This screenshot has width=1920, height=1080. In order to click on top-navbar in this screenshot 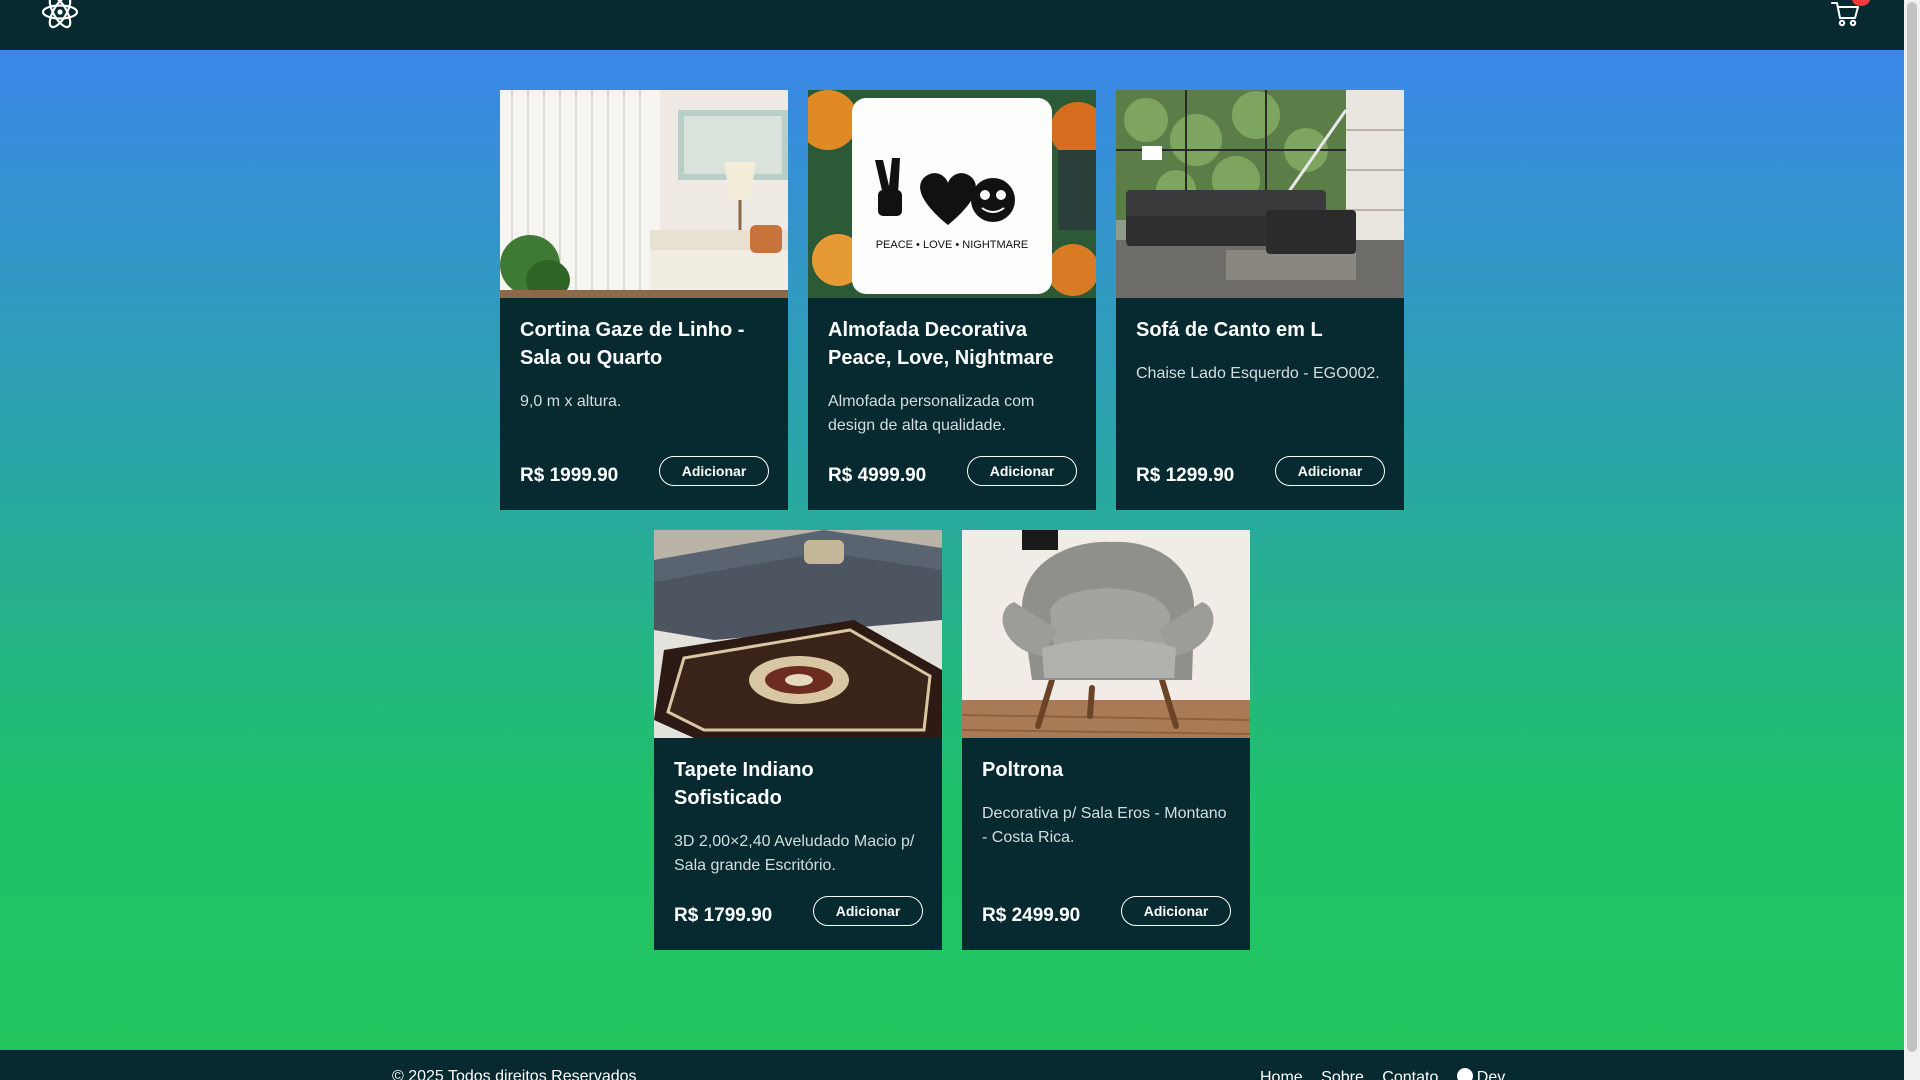, I will do `click(952, 25)`.